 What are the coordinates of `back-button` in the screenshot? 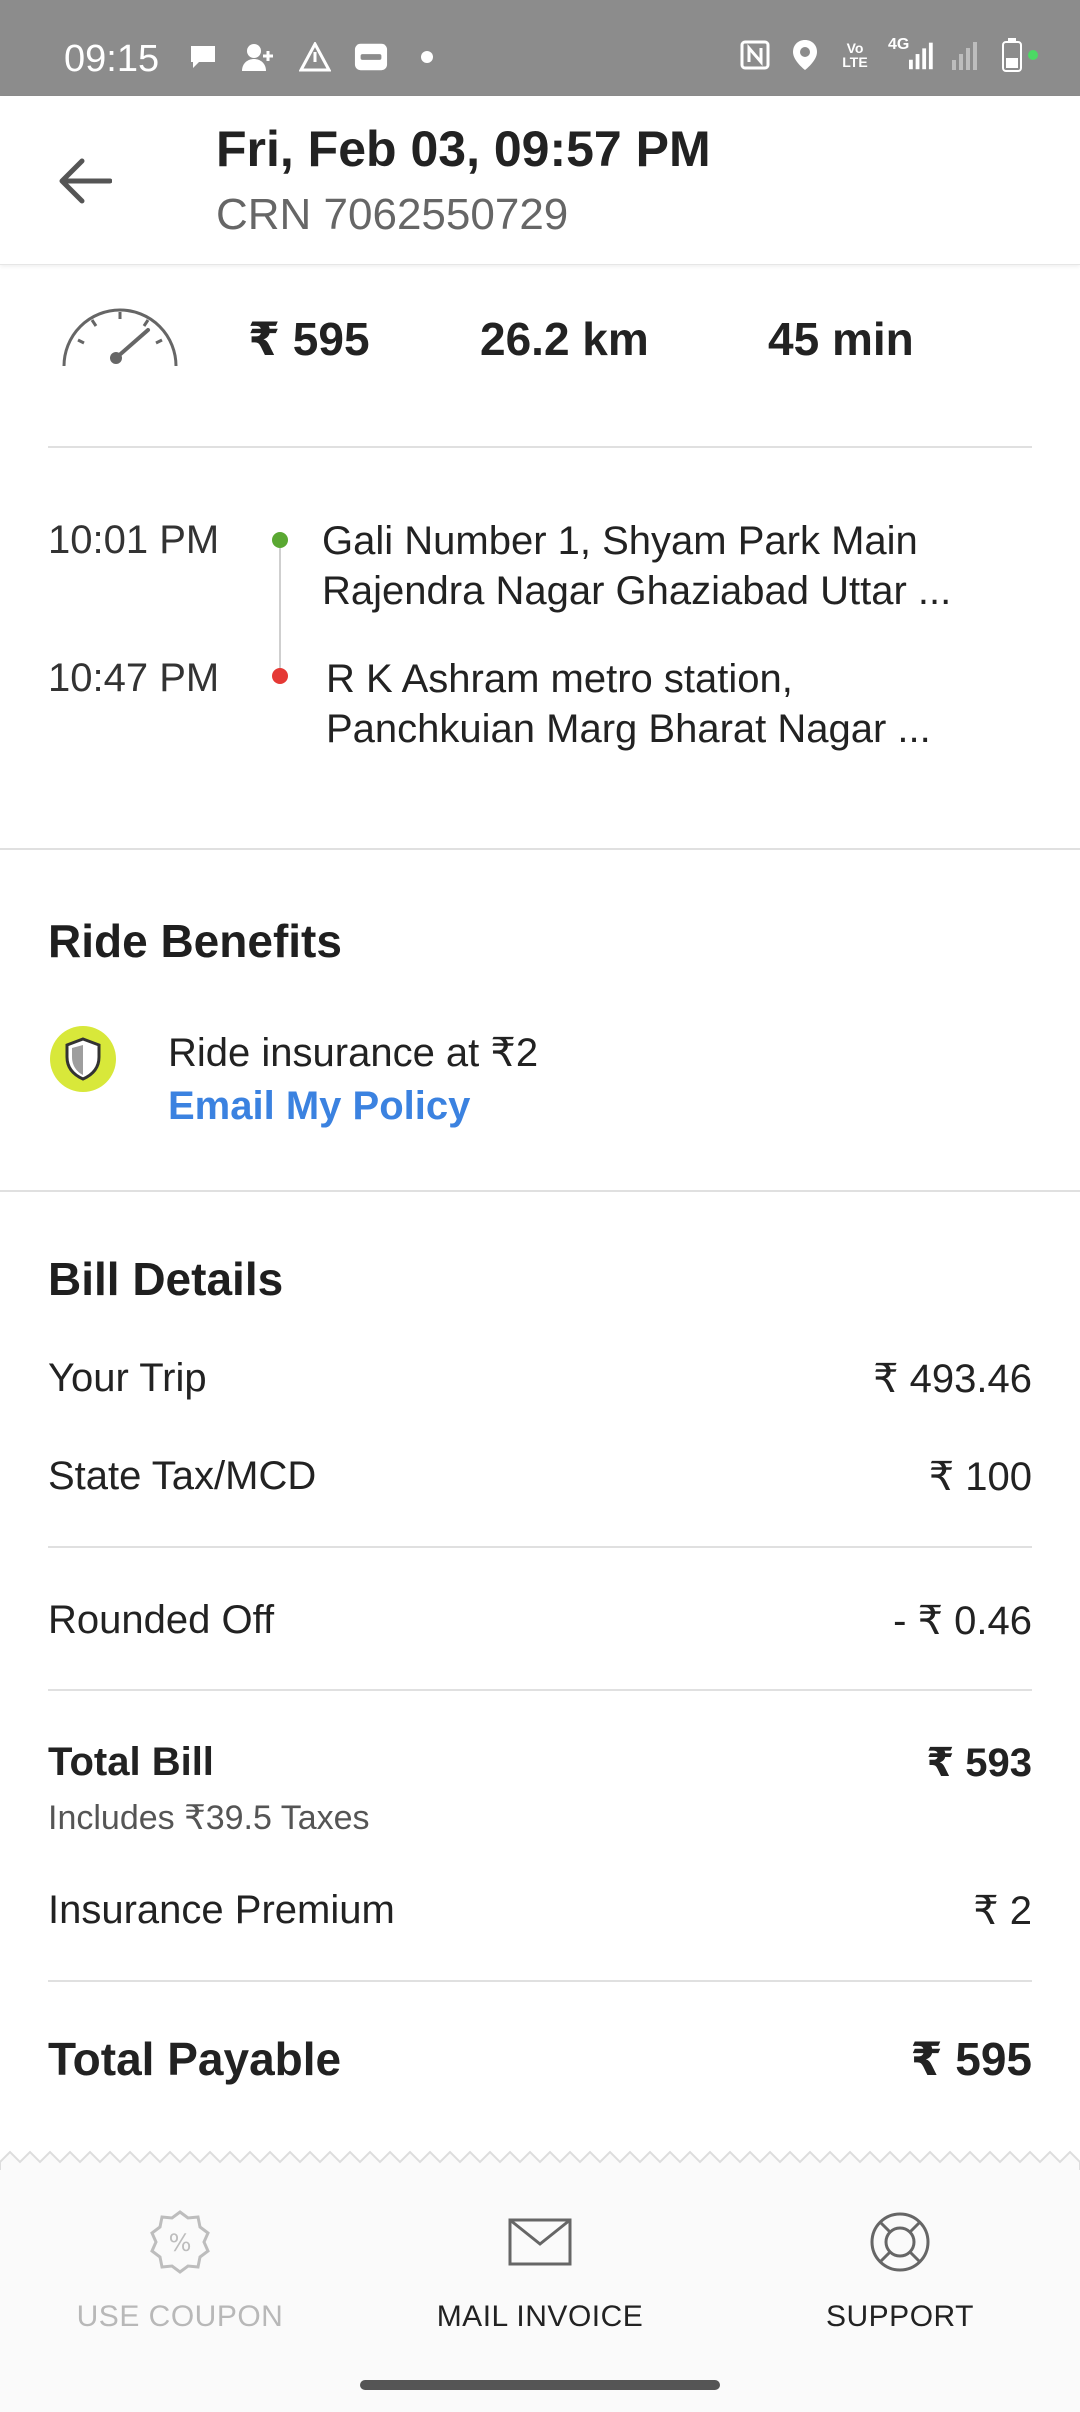 It's located at (85, 181).